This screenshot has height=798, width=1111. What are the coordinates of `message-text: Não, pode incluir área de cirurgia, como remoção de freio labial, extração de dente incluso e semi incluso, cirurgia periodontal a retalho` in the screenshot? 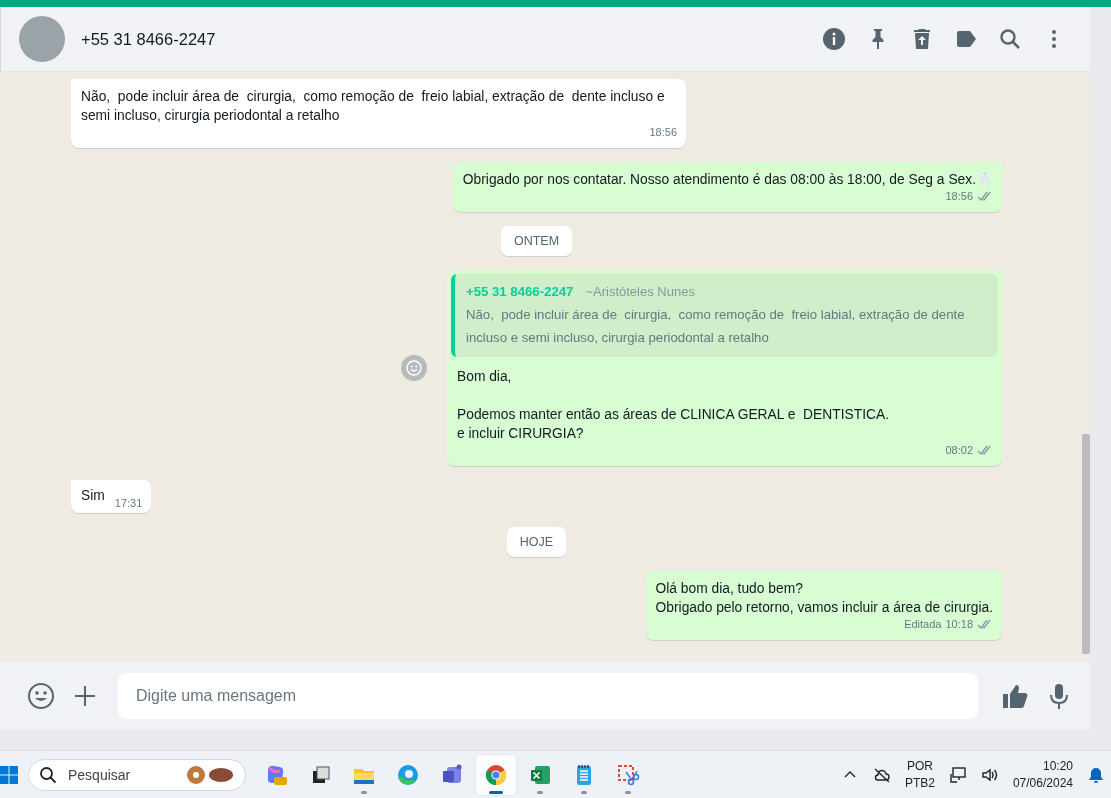 It's located at (373, 106).